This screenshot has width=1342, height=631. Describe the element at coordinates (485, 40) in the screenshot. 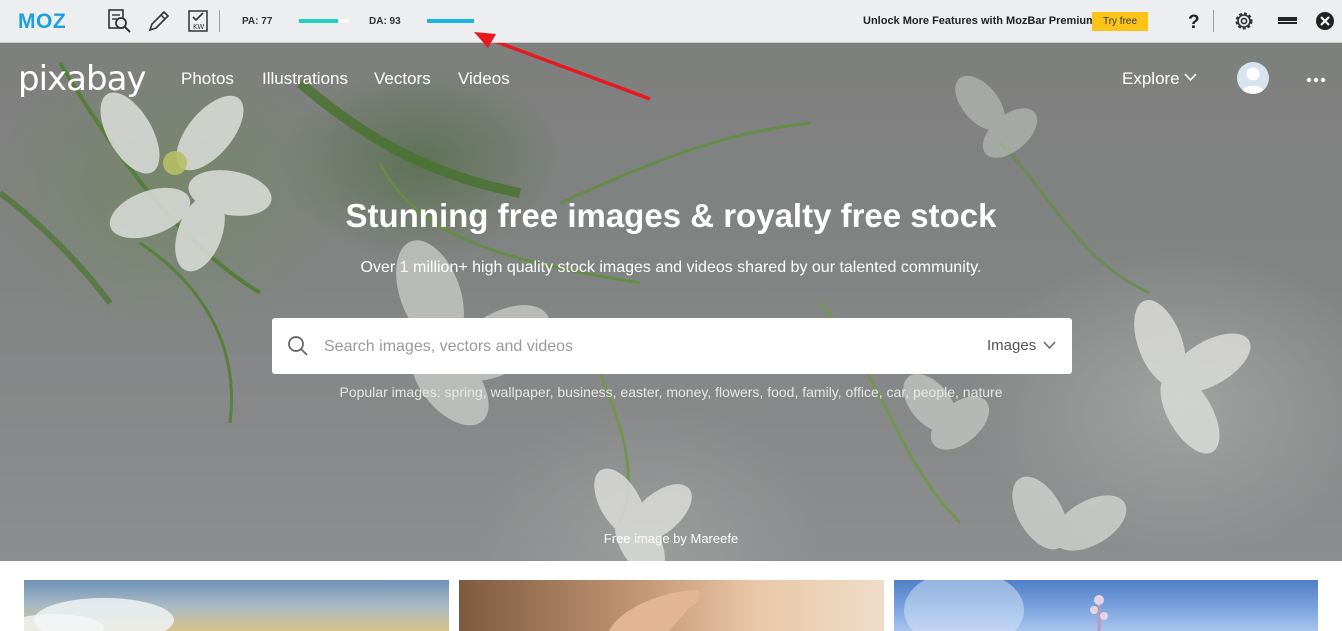

I see `annotation-arrowhead` at that location.